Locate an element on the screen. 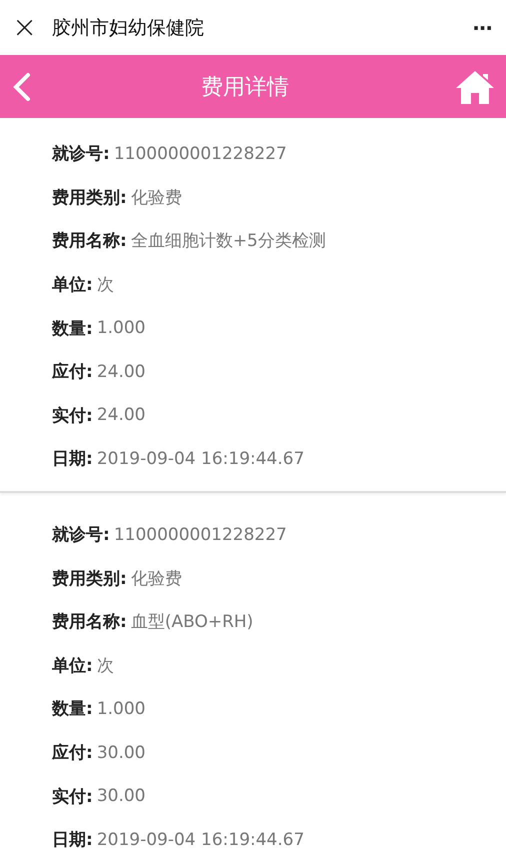 The width and height of the screenshot is (506, 864). field-value: 全血细胞计数+5分类检测 is located at coordinates (228, 241).